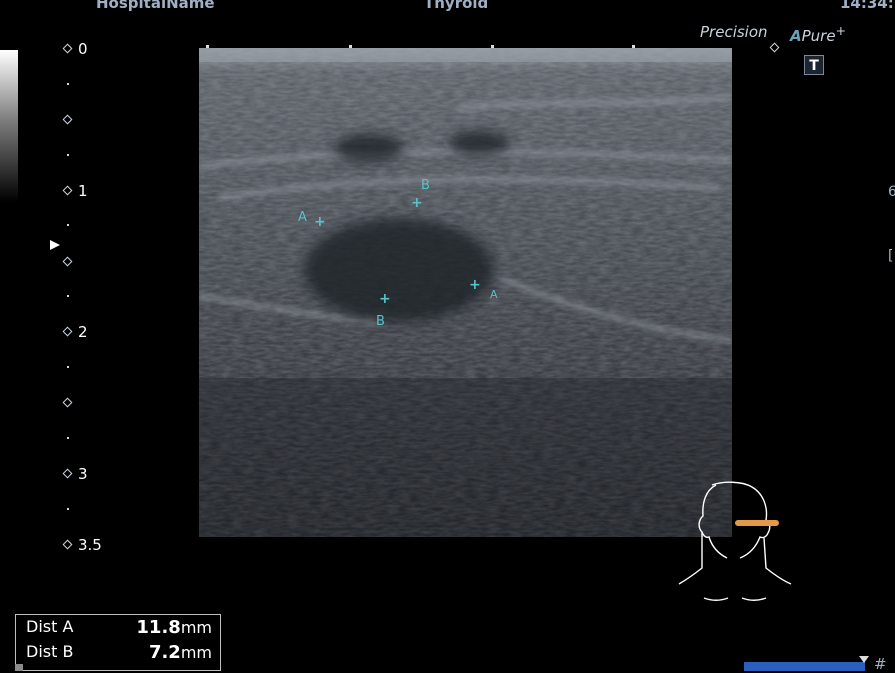  Describe the element at coordinates (158, 627) in the screenshot. I see `measurement-number: 11.8` at that location.